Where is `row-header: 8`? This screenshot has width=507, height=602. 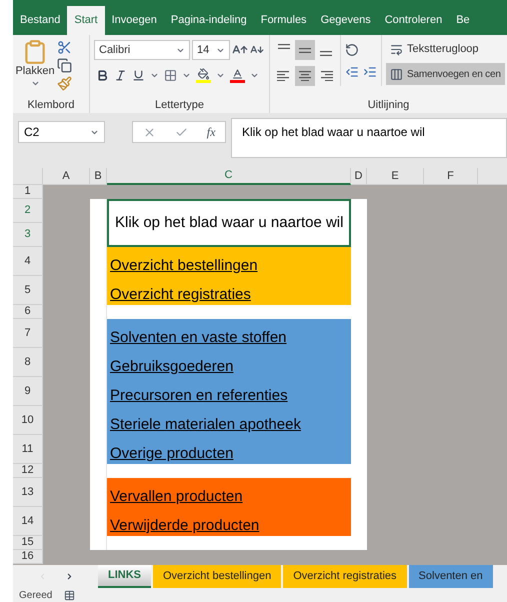
row-header: 8 is located at coordinates (28, 362).